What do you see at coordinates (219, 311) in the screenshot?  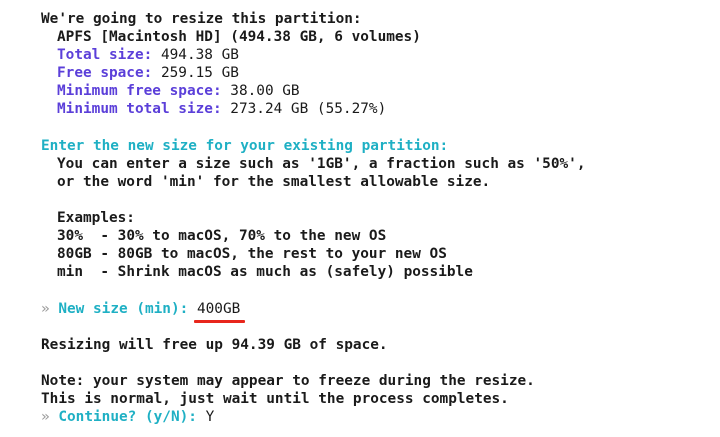 I see `new-size-input: 400GB` at bounding box center [219, 311].